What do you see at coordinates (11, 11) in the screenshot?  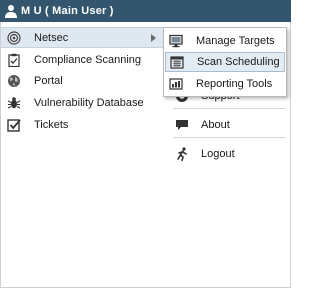 I see `user-icon` at bounding box center [11, 11].